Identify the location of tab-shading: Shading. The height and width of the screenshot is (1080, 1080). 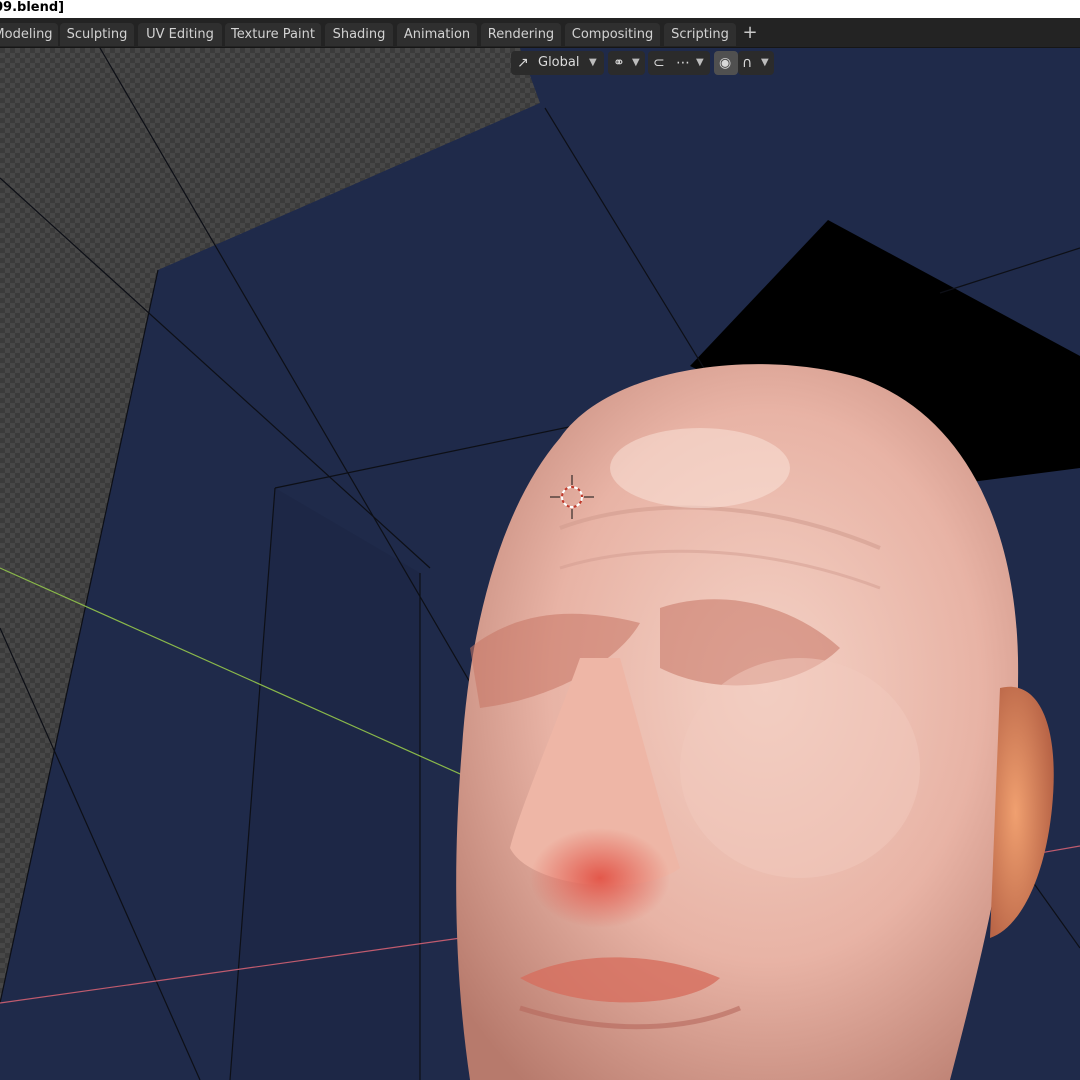
(359, 34).